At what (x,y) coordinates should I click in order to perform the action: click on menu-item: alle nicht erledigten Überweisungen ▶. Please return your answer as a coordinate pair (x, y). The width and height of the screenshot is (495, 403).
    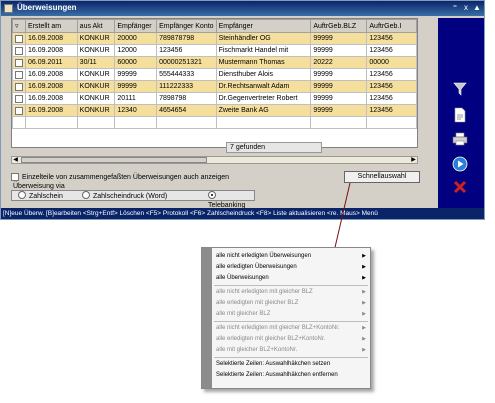
    Looking at the image, I should click on (291, 256).